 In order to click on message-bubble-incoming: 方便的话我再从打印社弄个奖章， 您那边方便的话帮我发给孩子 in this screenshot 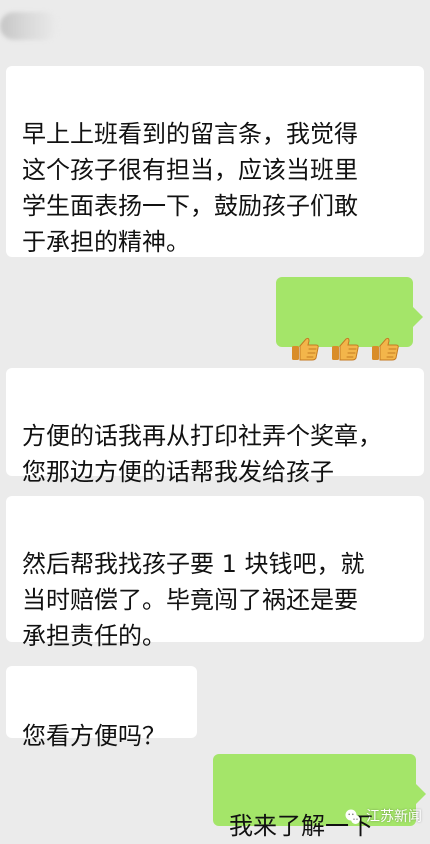, I will do `click(215, 427)`.